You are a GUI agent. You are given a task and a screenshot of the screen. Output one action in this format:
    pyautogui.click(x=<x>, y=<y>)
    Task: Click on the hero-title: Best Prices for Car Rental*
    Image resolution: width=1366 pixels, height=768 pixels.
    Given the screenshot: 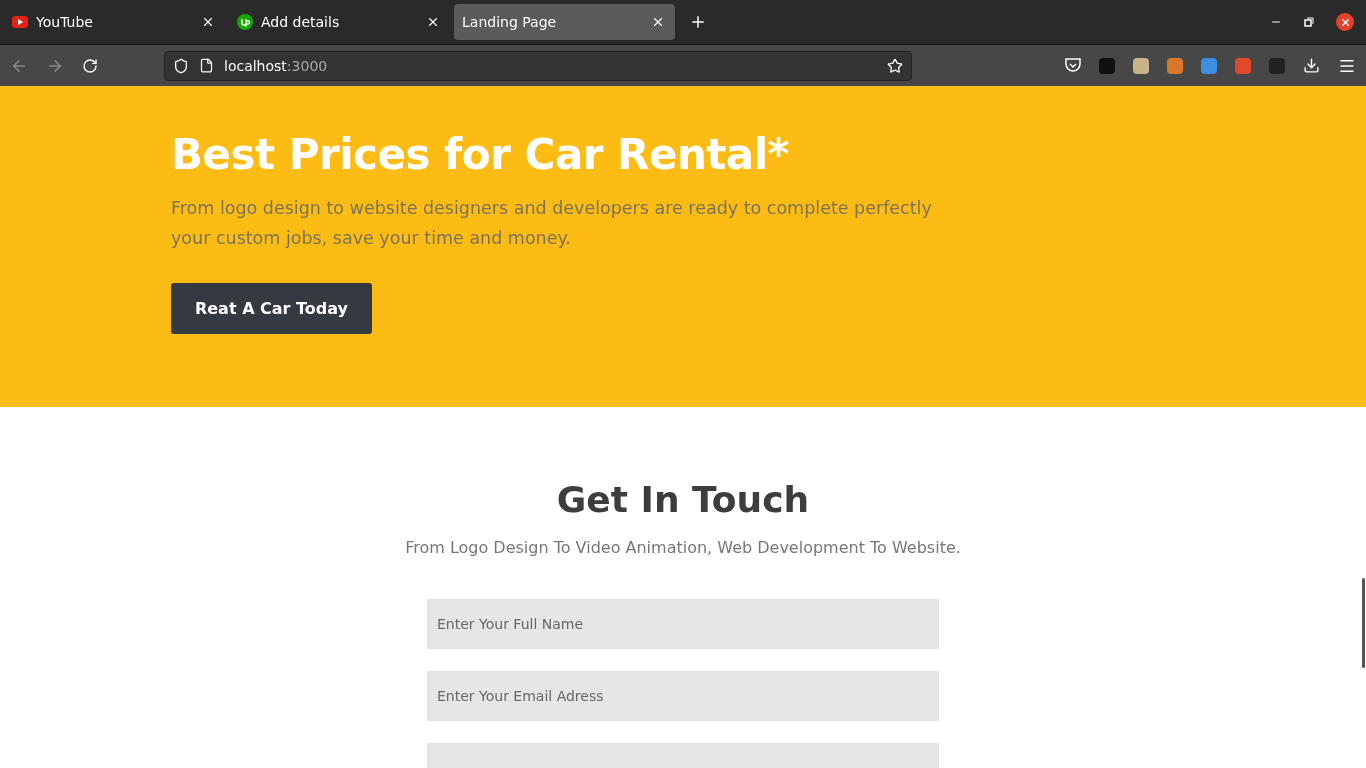 What is the action you would take?
    pyautogui.click(x=481, y=154)
    